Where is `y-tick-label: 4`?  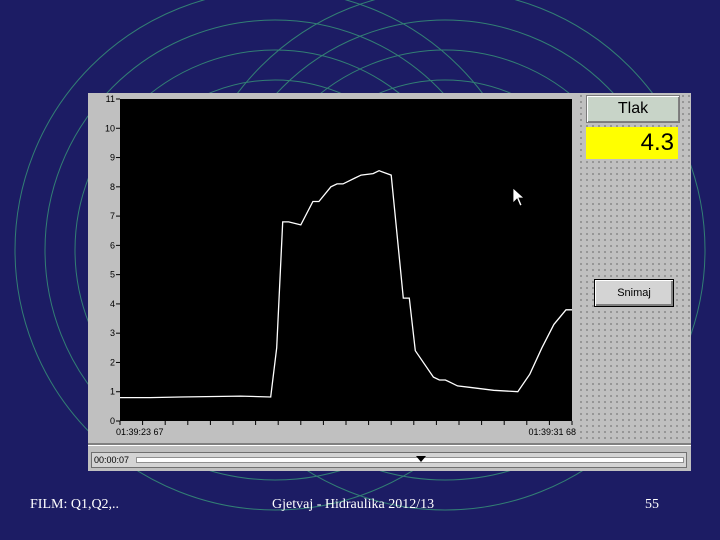
y-tick-label: 4 is located at coordinates (112, 304).